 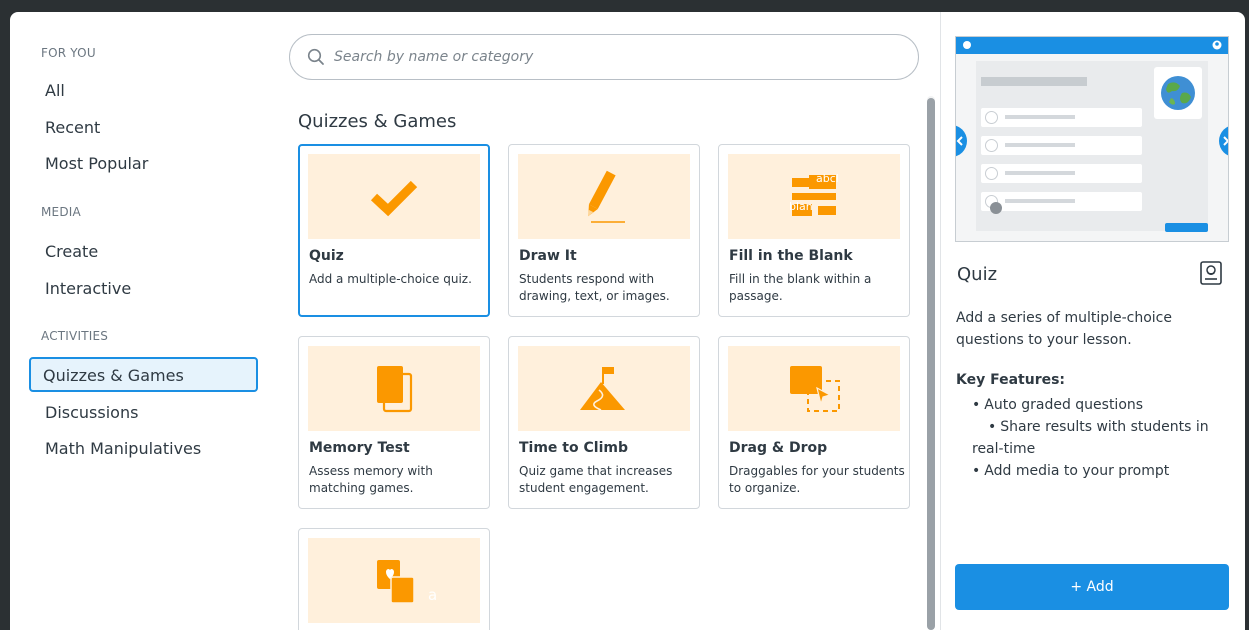 What do you see at coordinates (75, 336) in the screenshot?
I see `section-heading-activities: ACTIVITIES` at bounding box center [75, 336].